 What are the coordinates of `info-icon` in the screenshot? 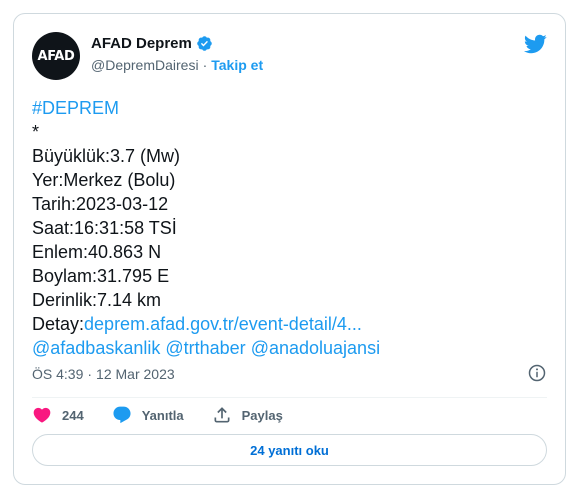 It's located at (537, 373).